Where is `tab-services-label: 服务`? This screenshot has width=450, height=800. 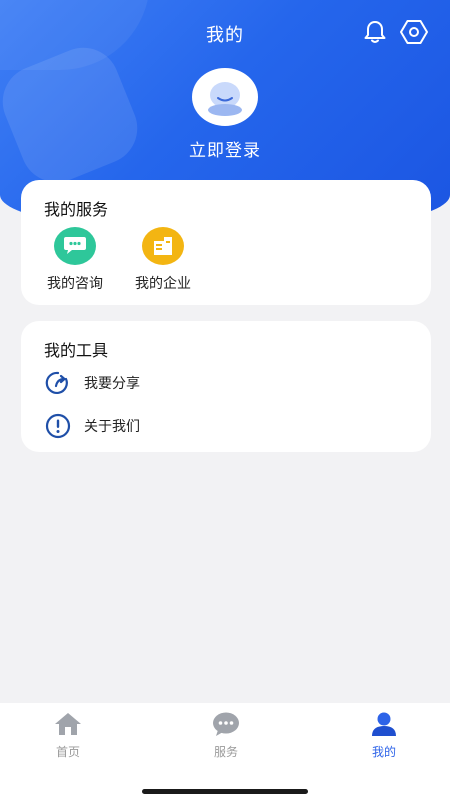
tab-services-label: 服务 is located at coordinates (225, 752).